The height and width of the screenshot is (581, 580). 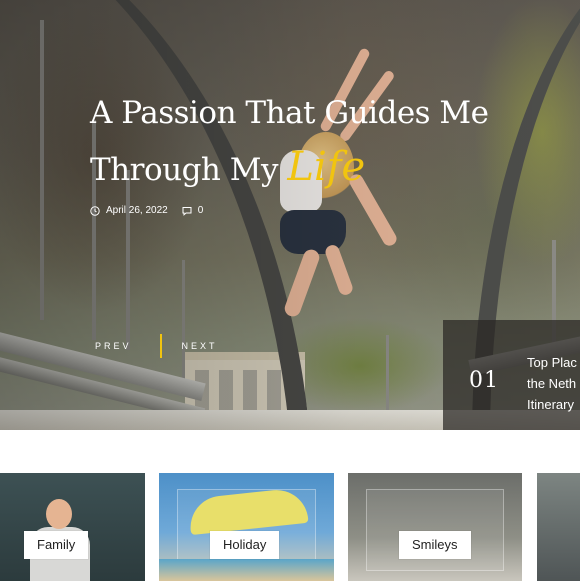 What do you see at coordinates (326, 167) in the screenshot?
I see `hero-title-accent: Life` at bounding box center [326, 167].